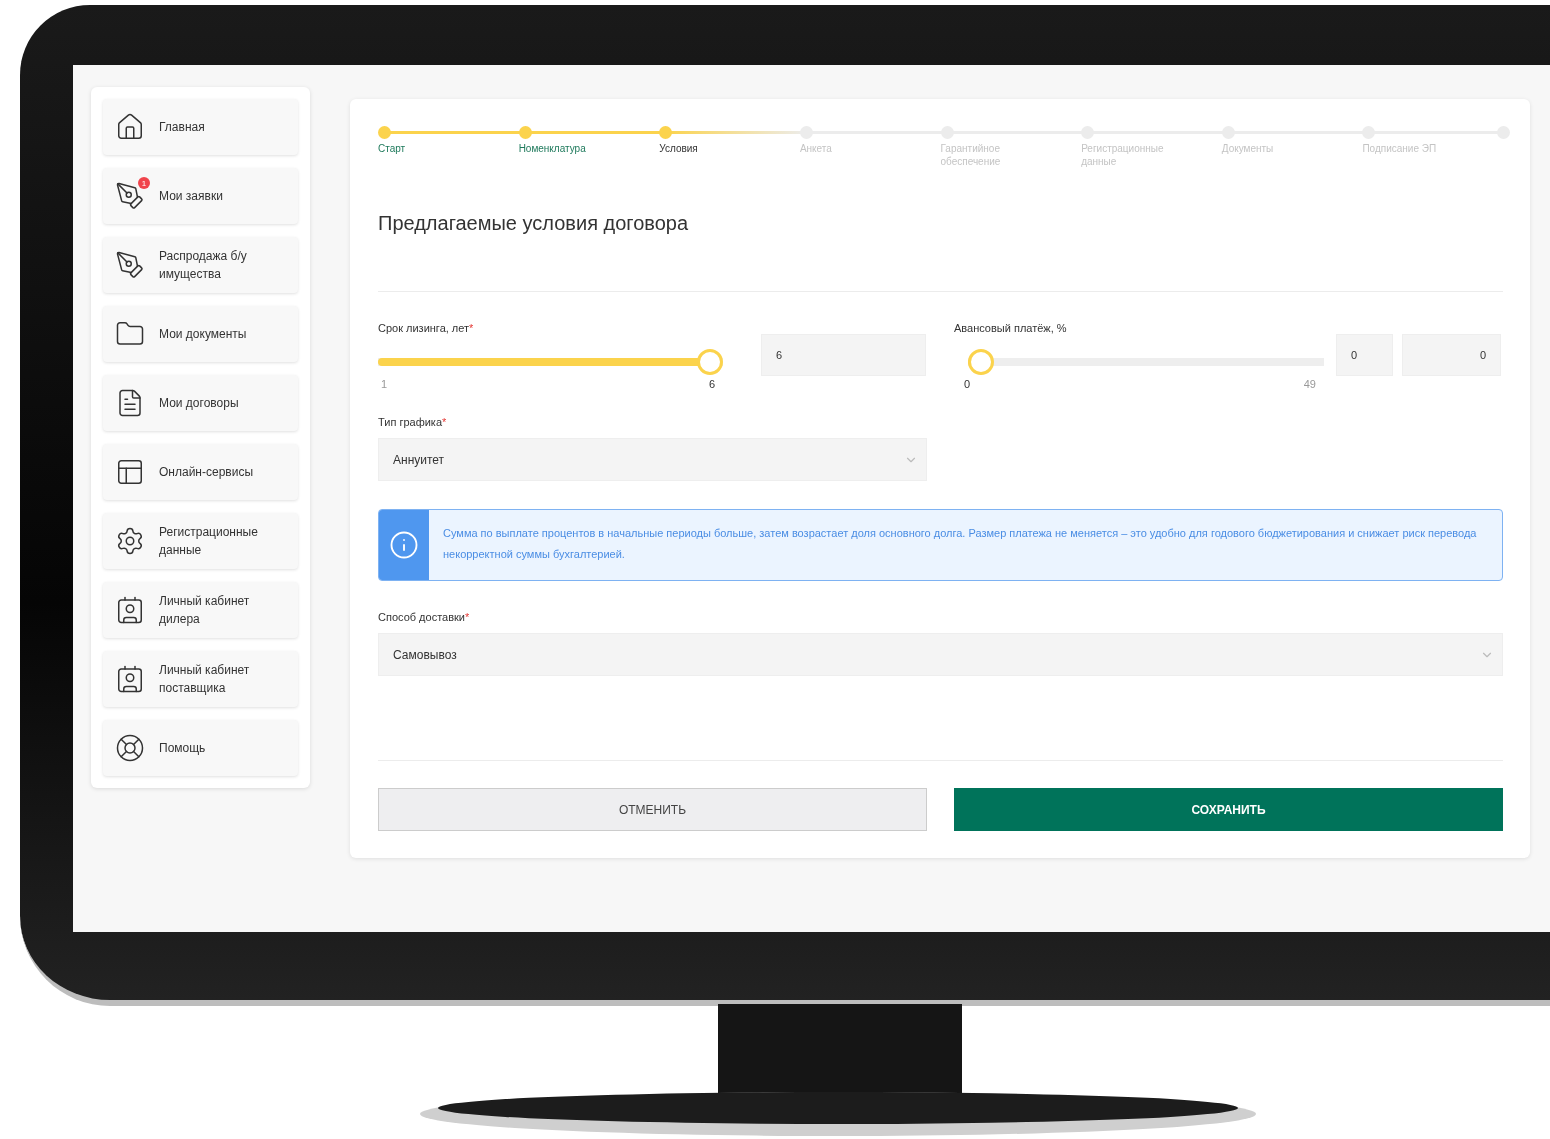  I want to click on sidebar-item: Главная, so click(200, 127).